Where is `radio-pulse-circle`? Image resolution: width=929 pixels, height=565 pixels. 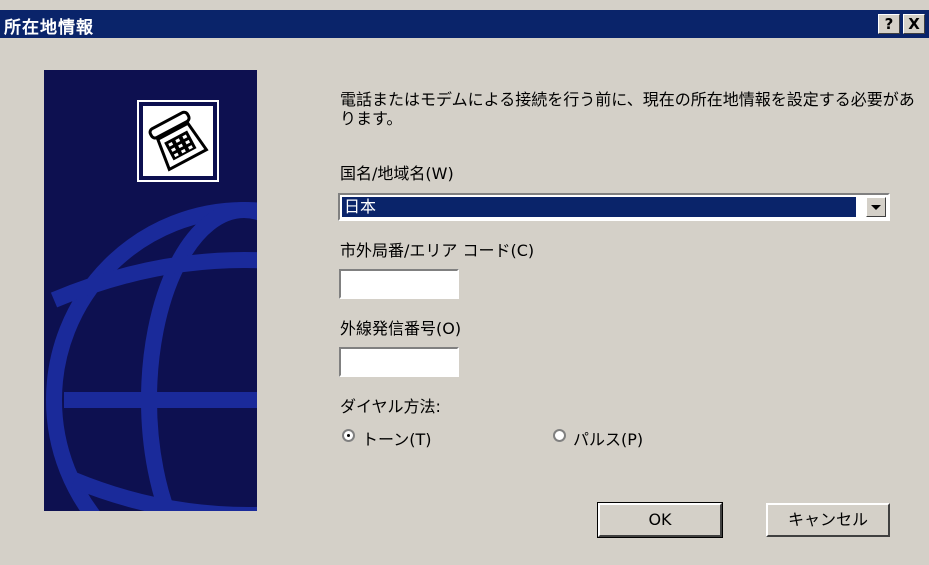
radio-pulse-circle is located at coordinates (559, 435).